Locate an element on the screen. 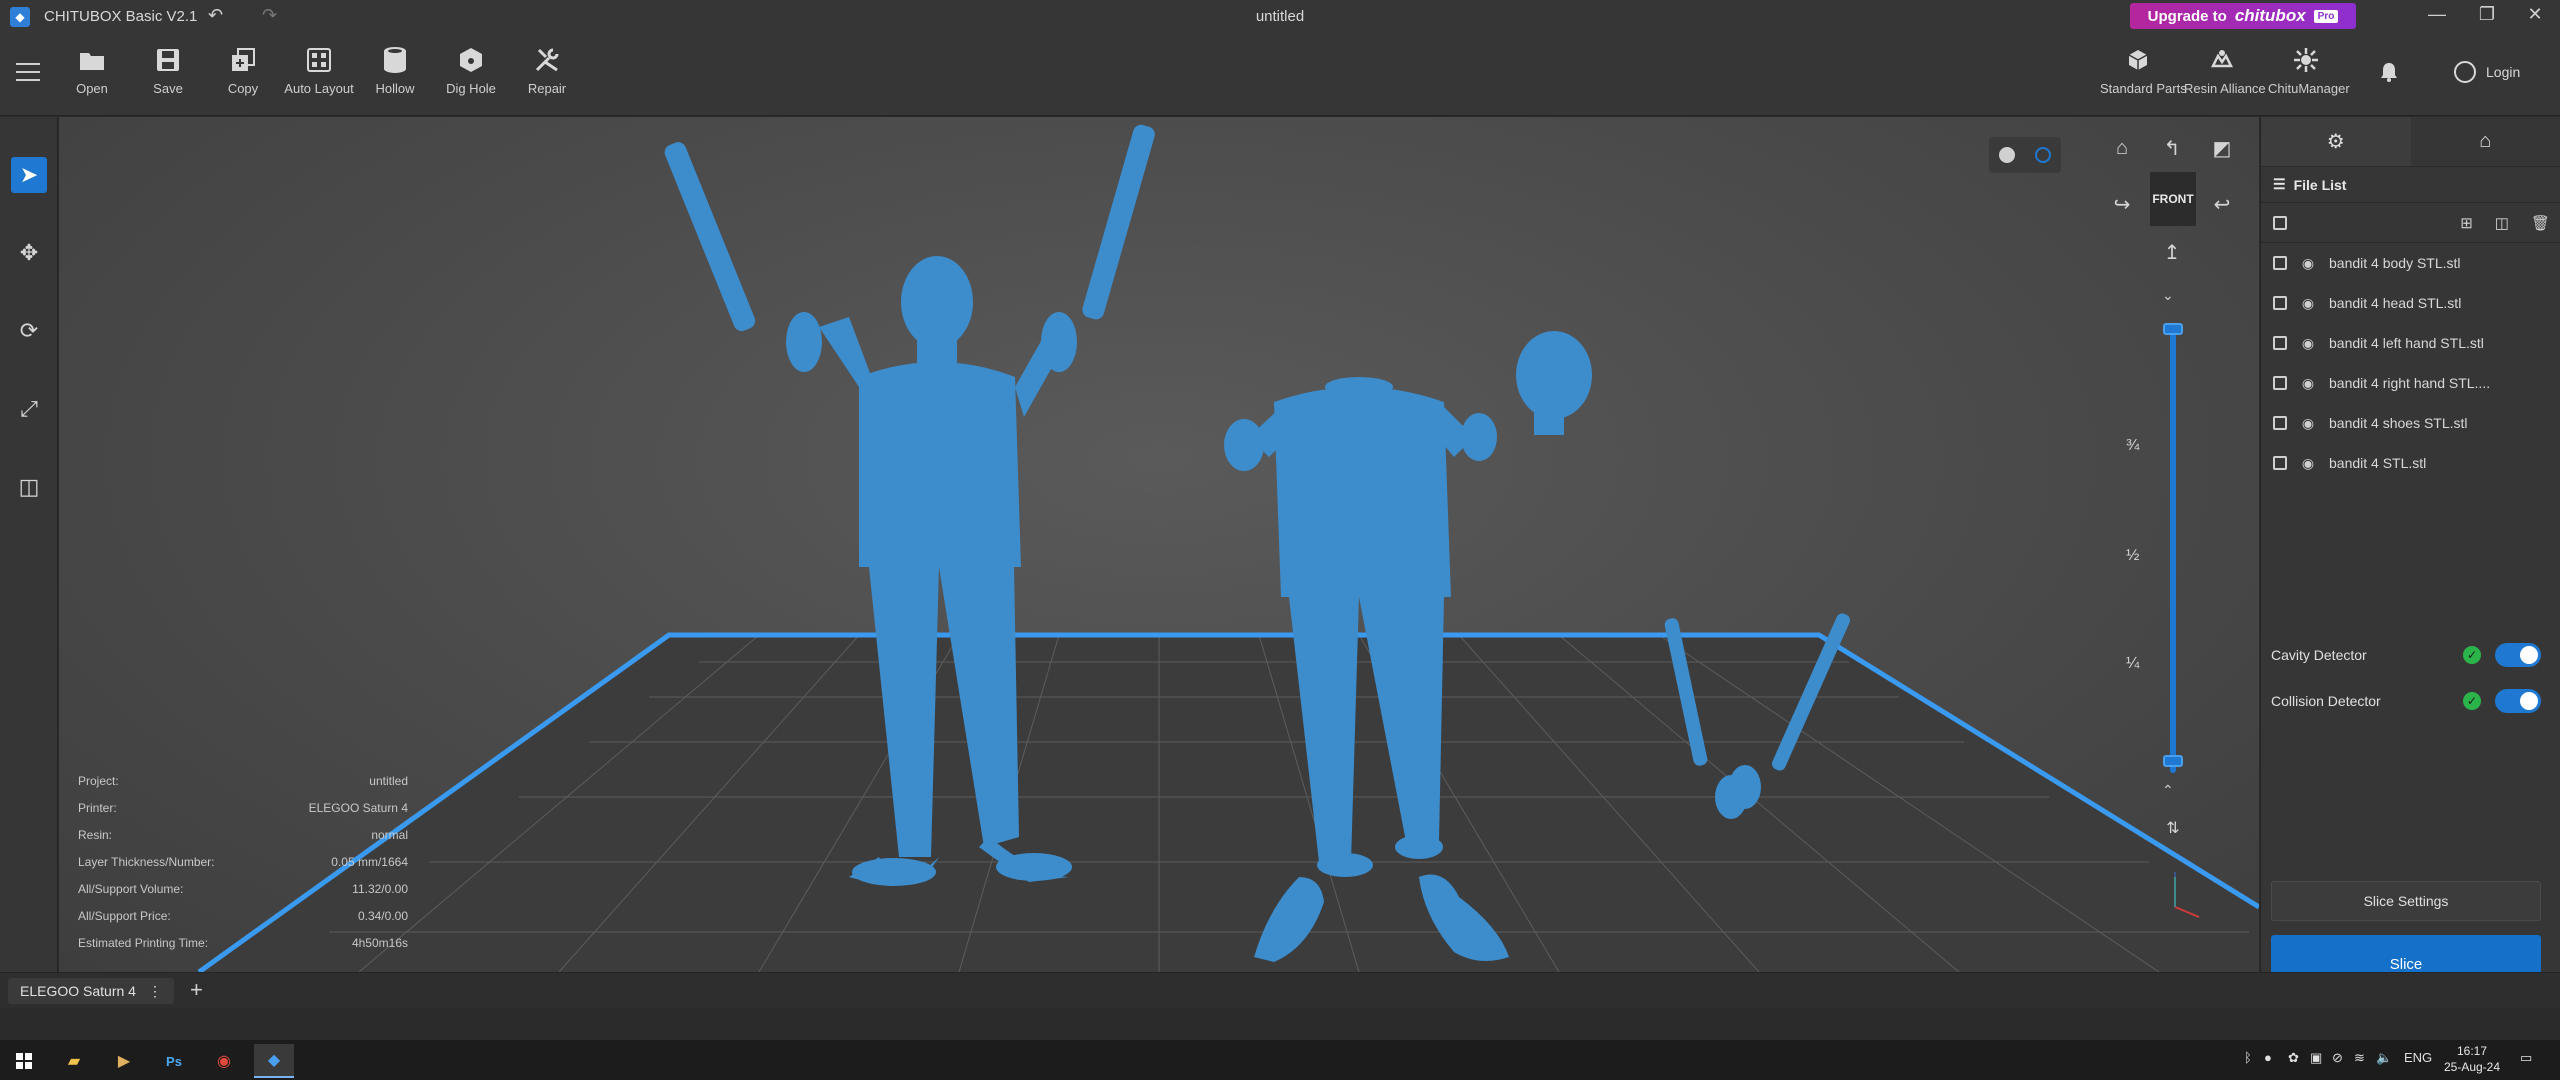  tab-printer: ⌂ is located at coordinates (2485, 141).